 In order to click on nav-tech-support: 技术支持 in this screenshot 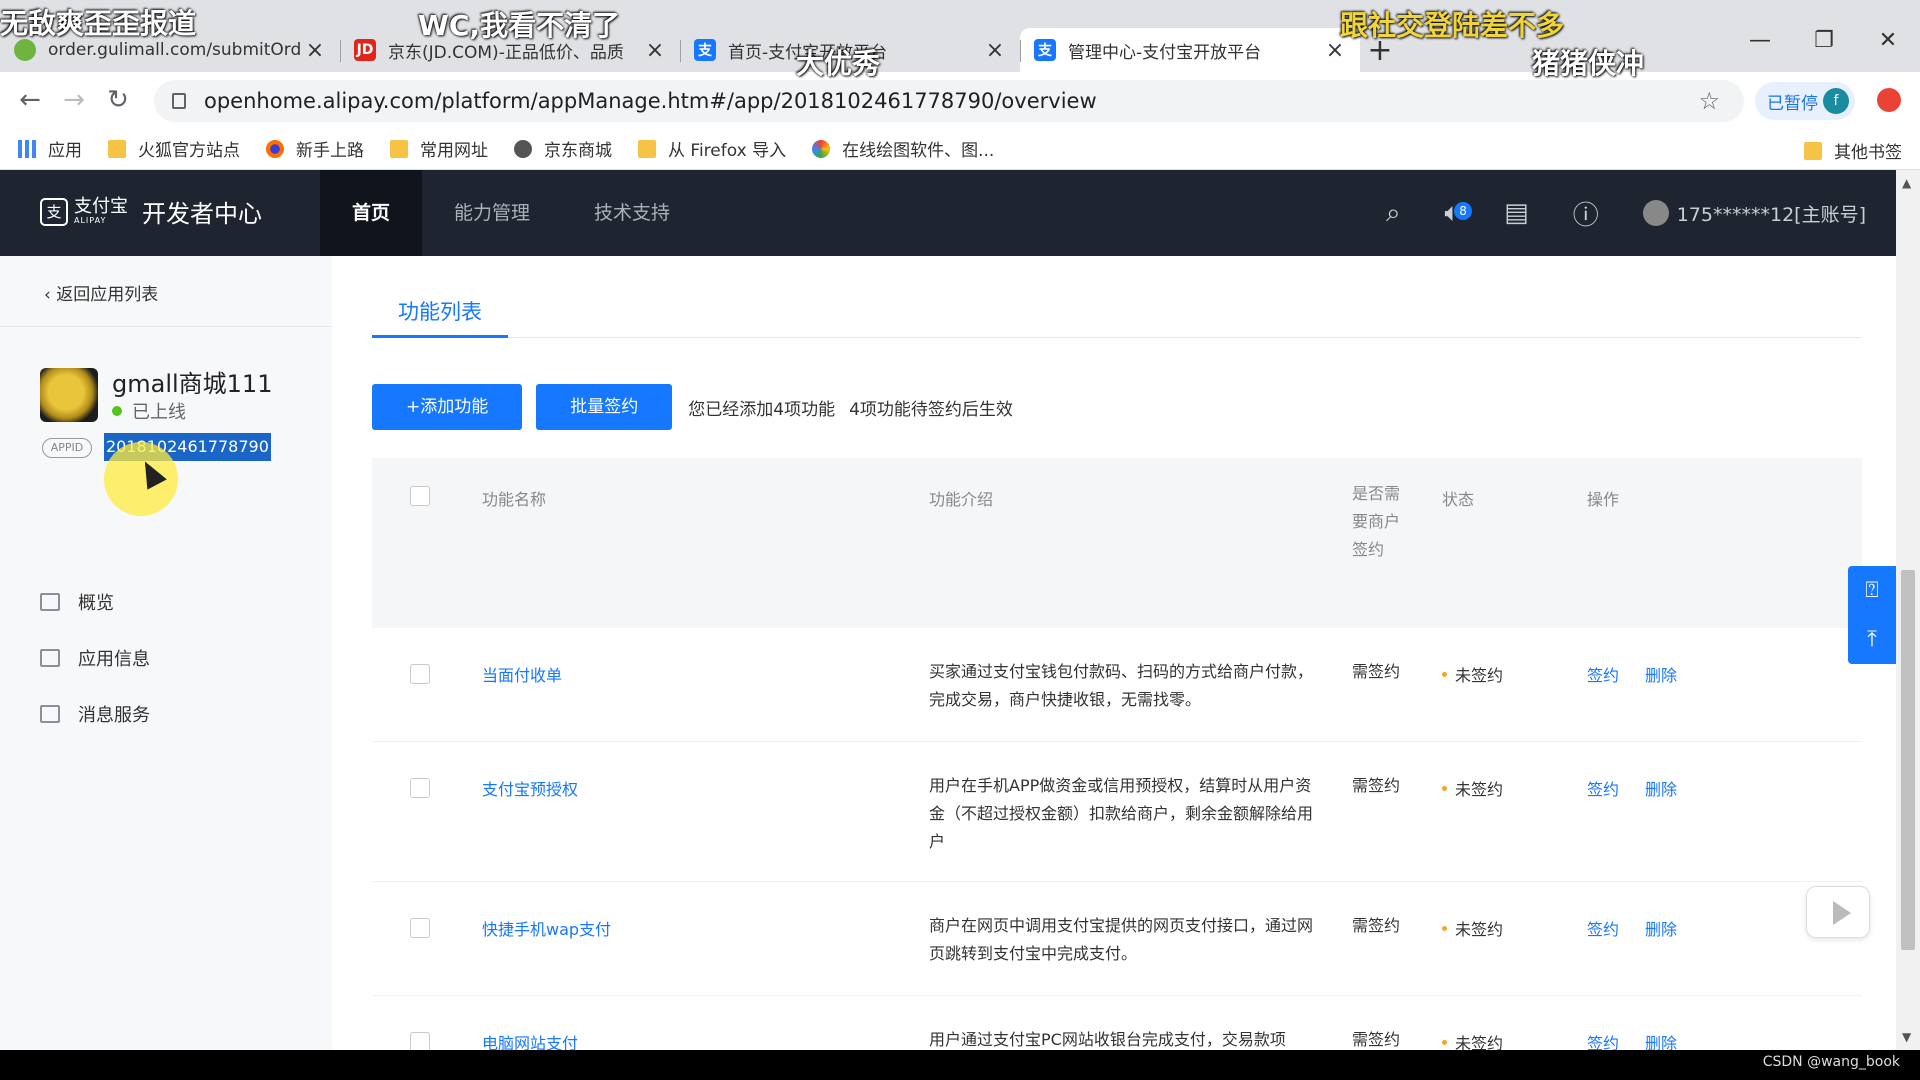, I will do `click(632, 213)`.